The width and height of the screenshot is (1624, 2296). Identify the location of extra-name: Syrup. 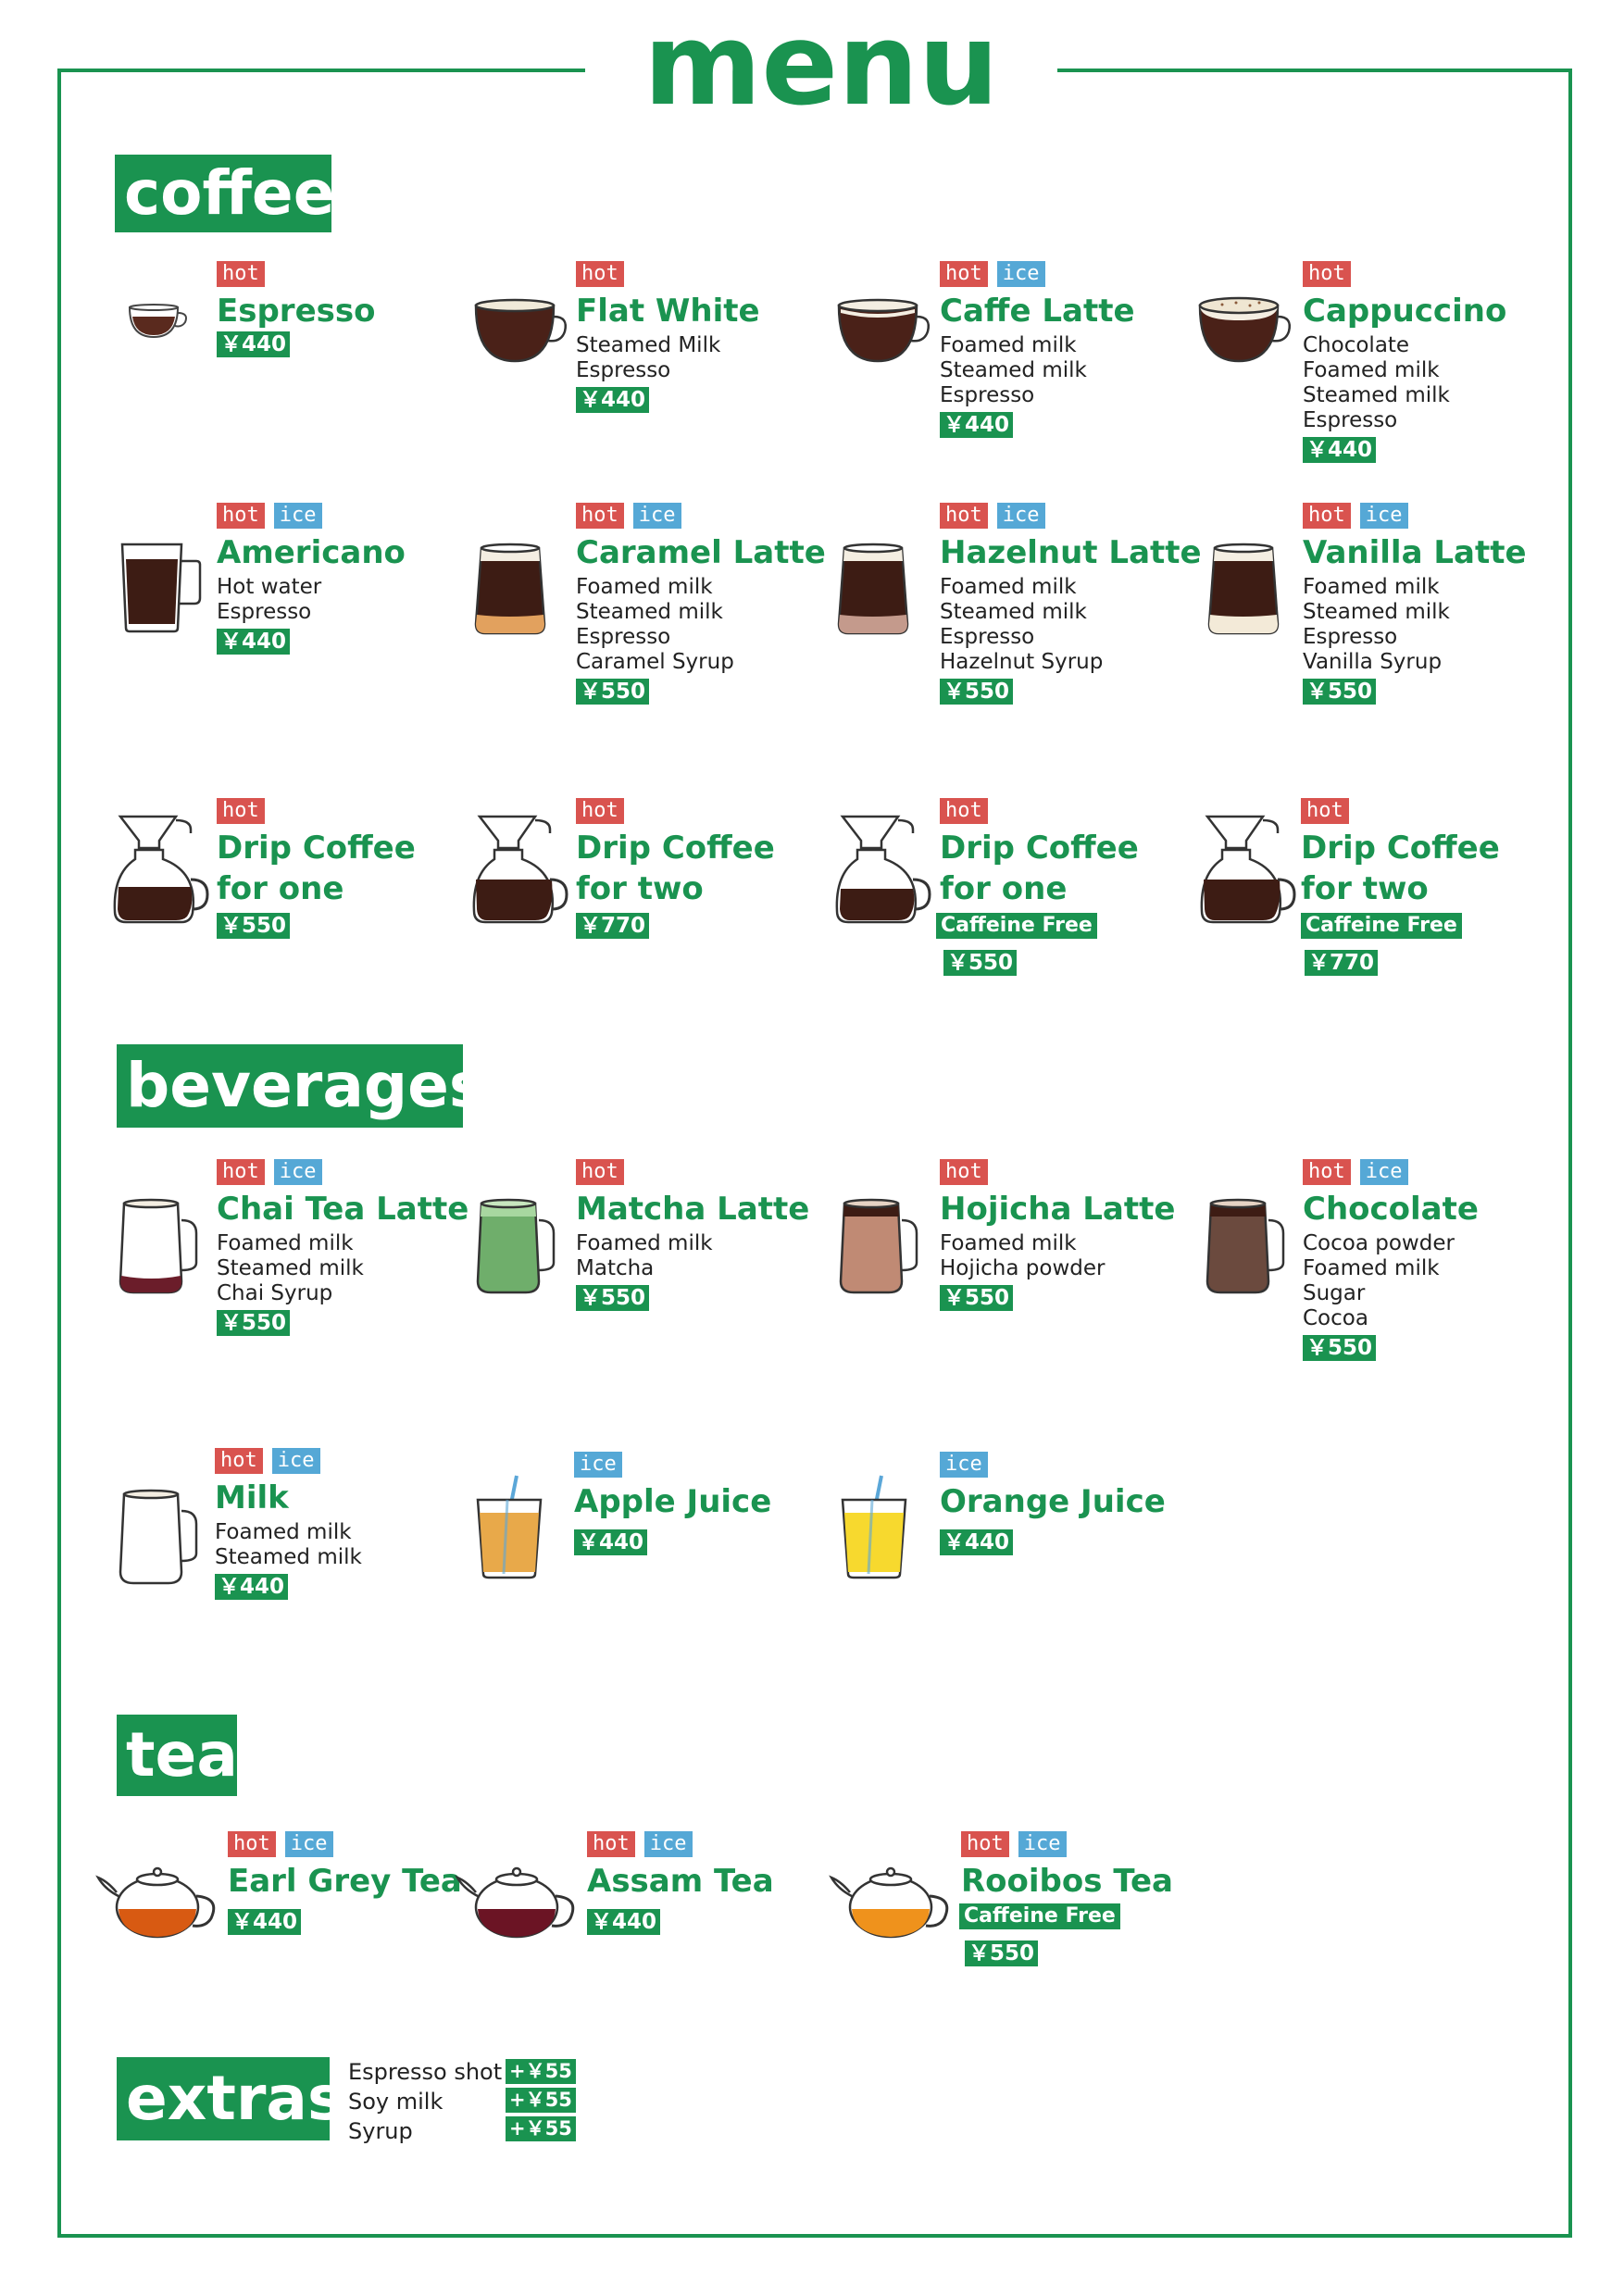
(380, 2131).